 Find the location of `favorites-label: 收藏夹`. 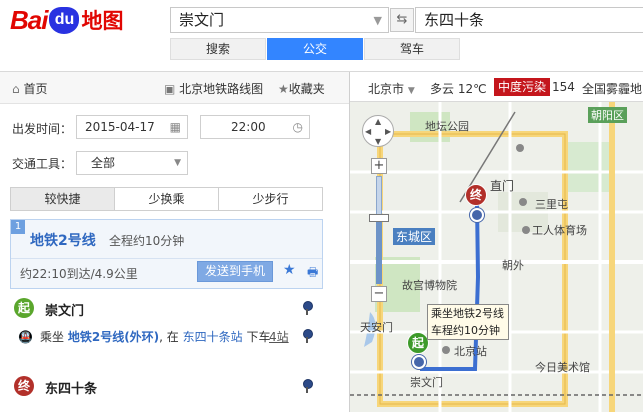

favorites-label: 收藏夹 is located at coordinates (306, 89).